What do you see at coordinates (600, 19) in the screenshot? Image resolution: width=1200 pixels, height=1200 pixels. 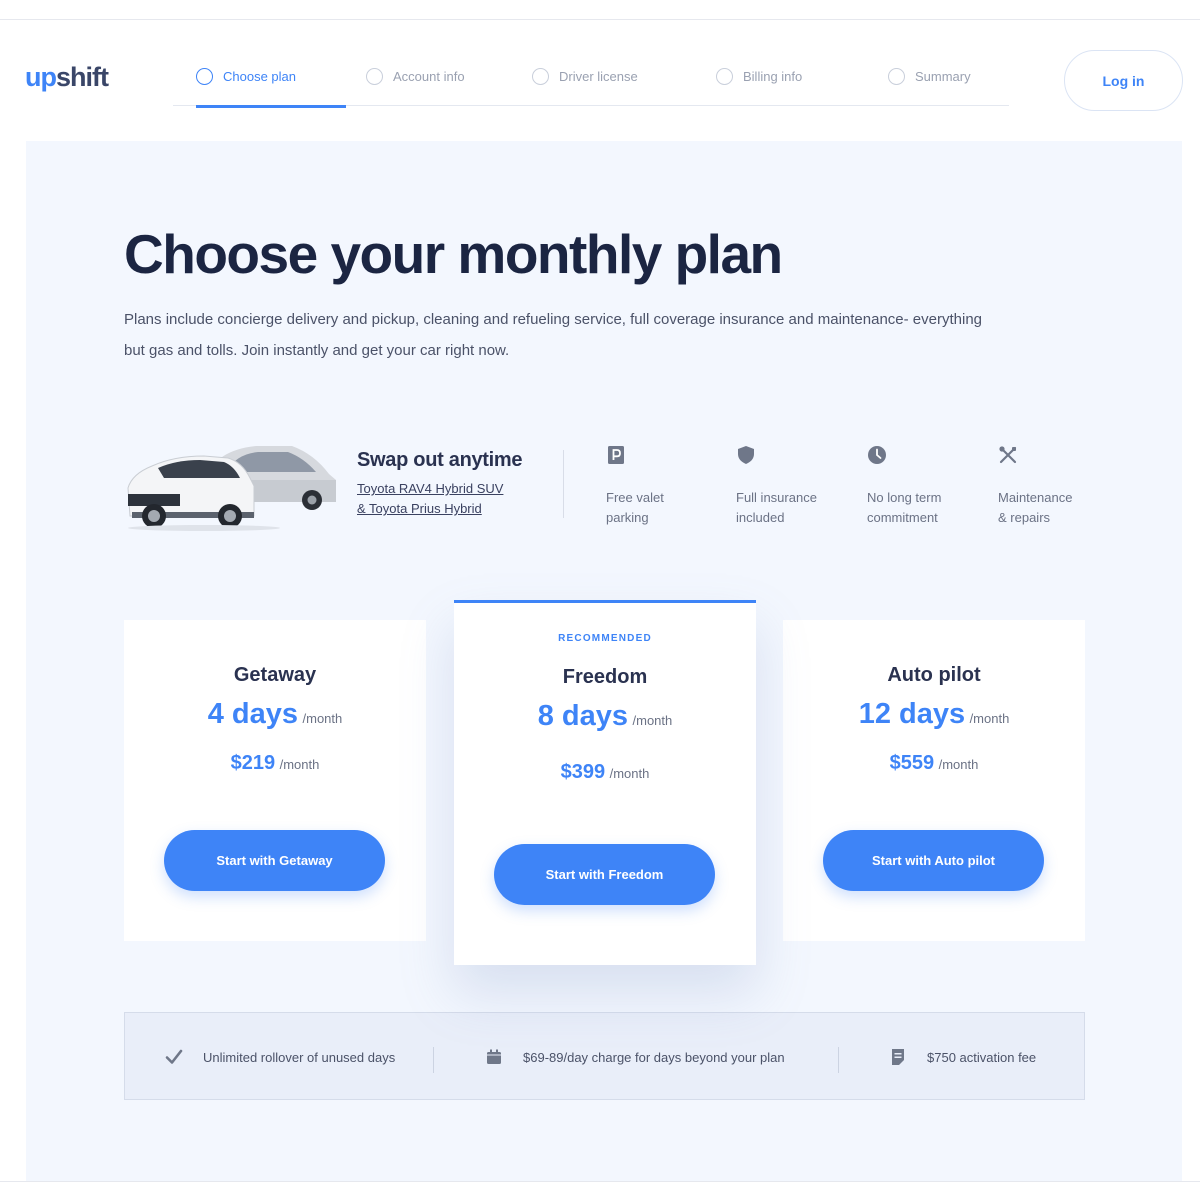 I see `top-divider` at bounding box center [600, 19].